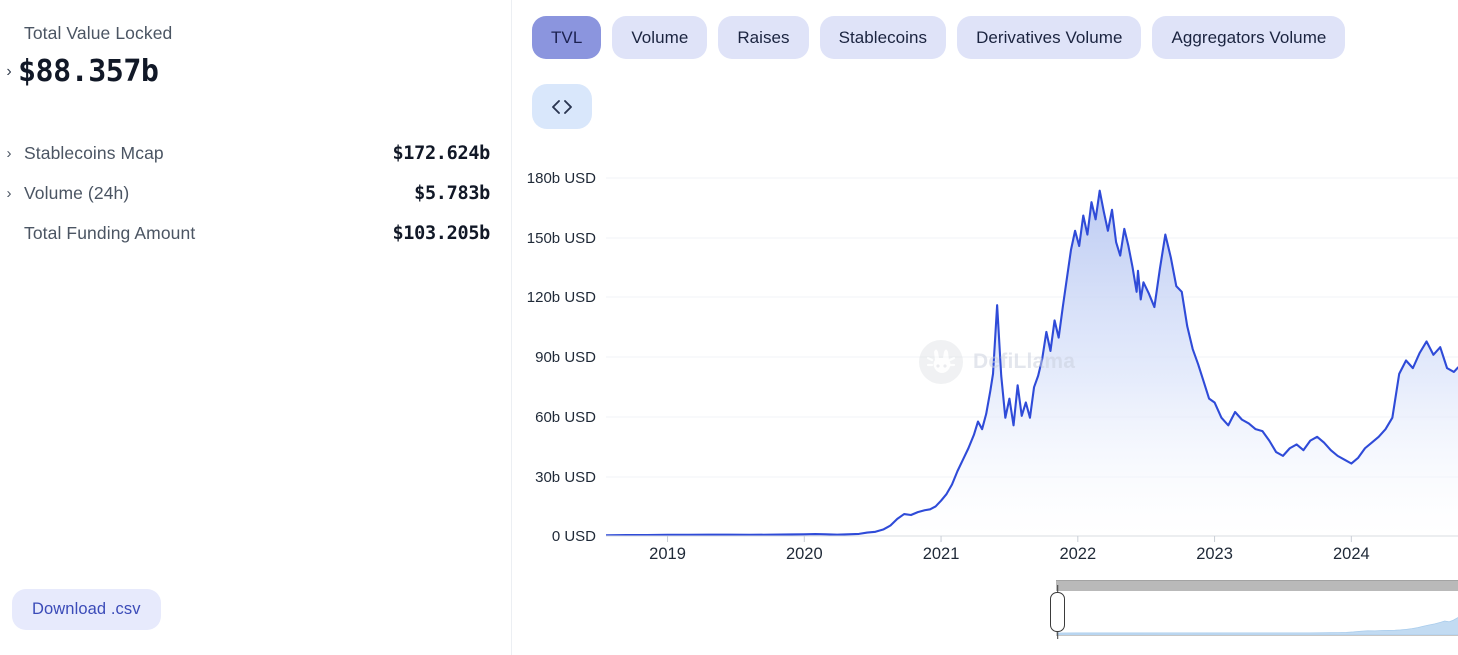 This screenshot has width=1458, height=655. I want to click on tab-volume: Volume, so click(660, 37).